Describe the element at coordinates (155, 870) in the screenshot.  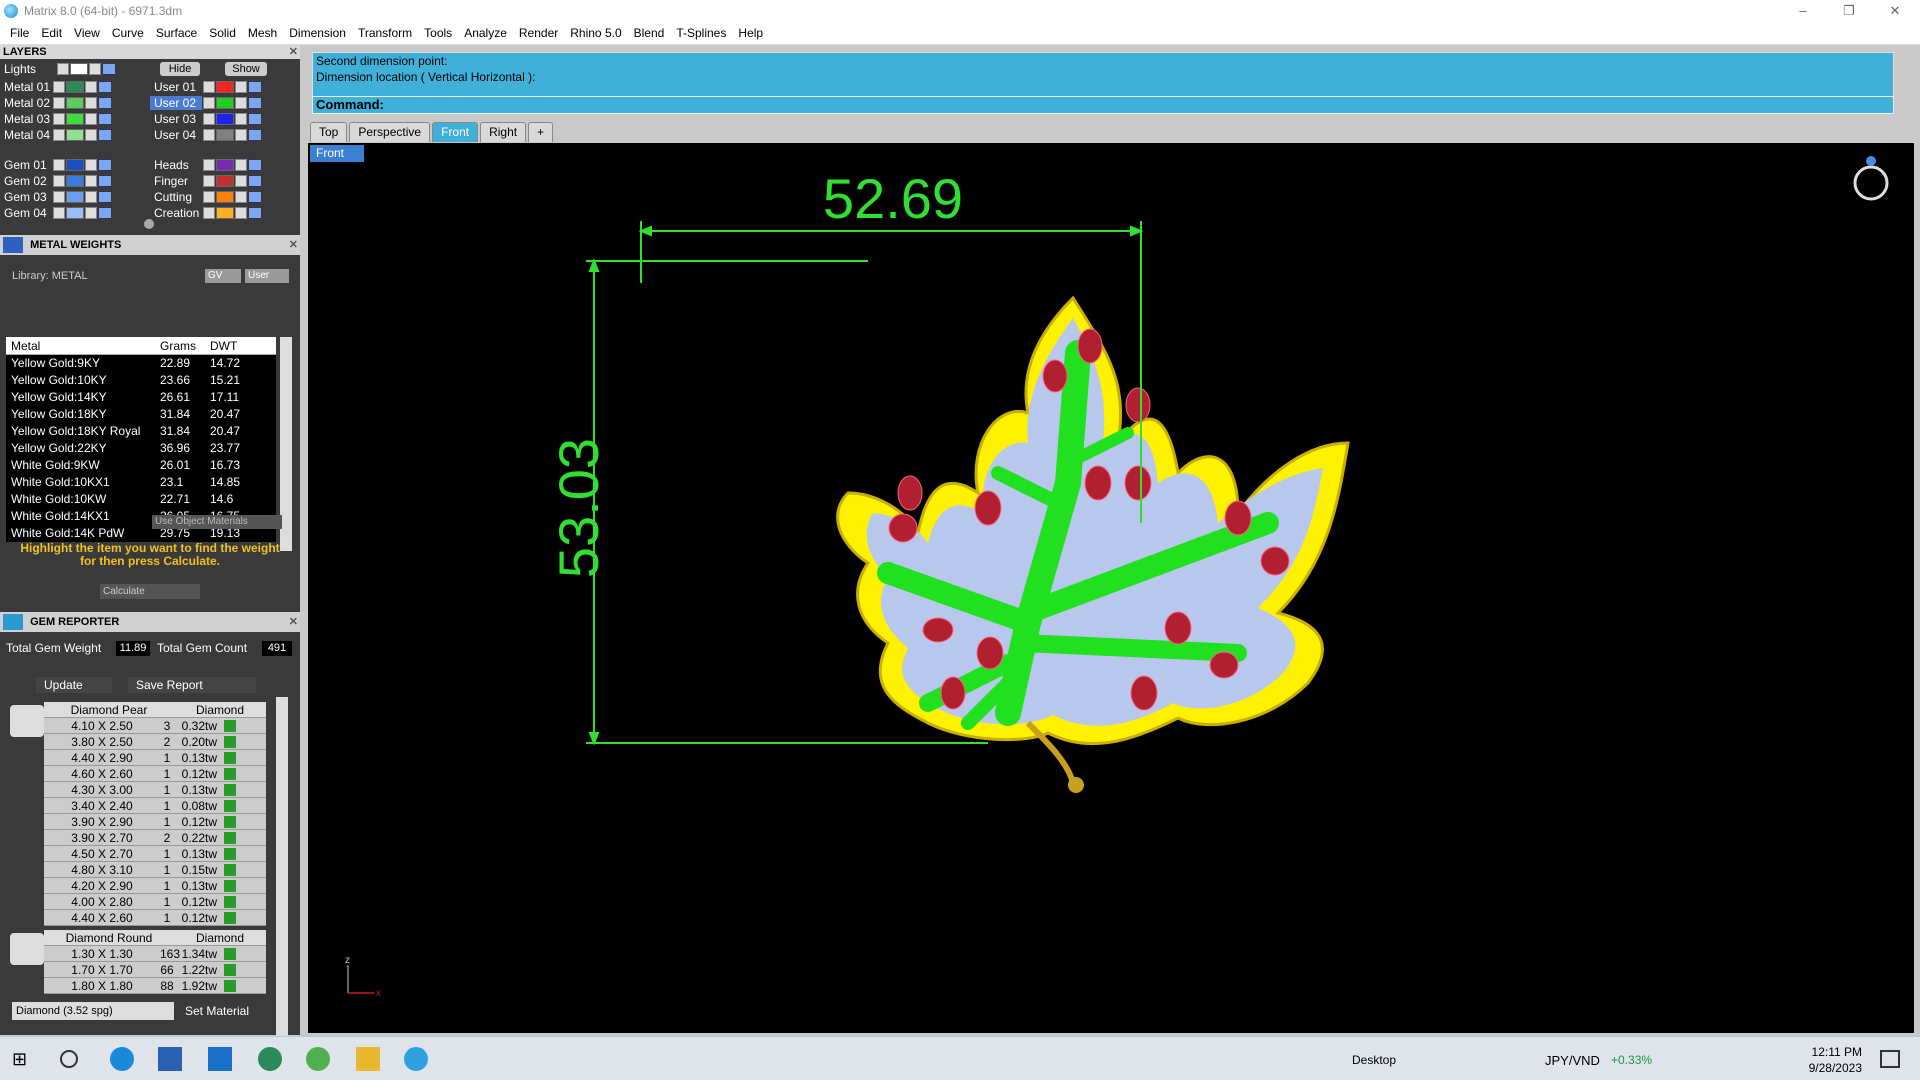
I see `gem-row: 4.80 X 3.10 1 0.15tw` at that location.